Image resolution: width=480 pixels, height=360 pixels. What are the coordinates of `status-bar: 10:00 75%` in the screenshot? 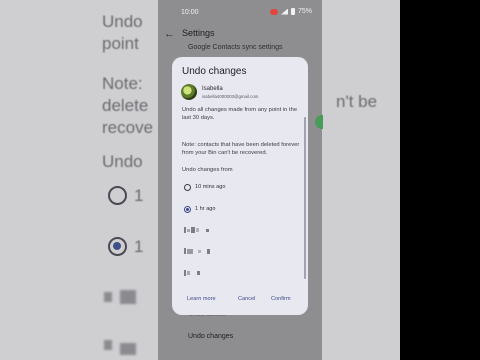 It's located at (240, 11).